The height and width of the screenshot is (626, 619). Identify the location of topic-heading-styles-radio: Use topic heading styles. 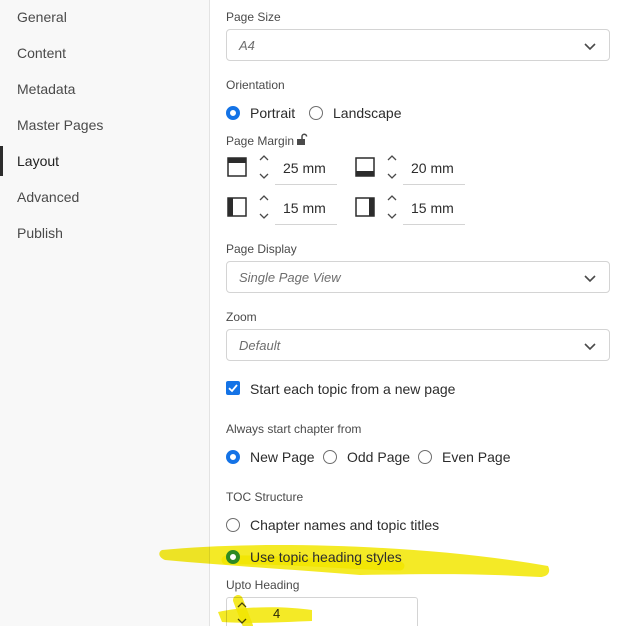
(336, 557).